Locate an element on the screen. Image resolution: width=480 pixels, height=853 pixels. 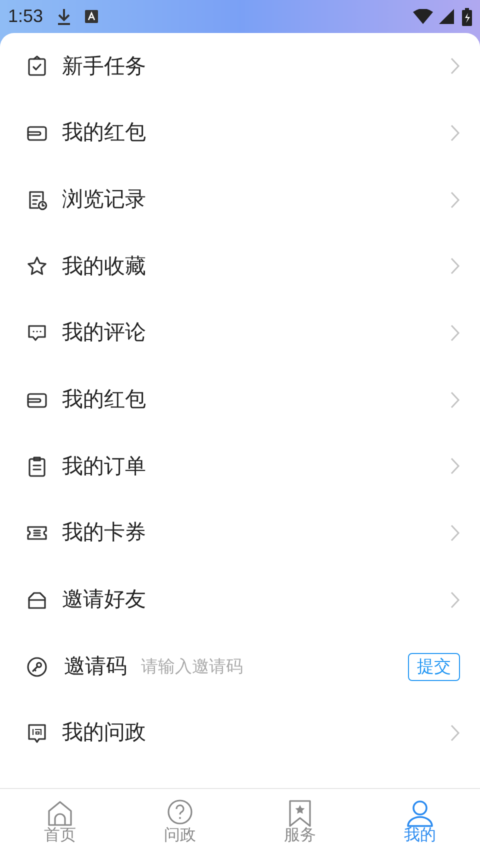
battery-icon is located at coordinates (467, 17).